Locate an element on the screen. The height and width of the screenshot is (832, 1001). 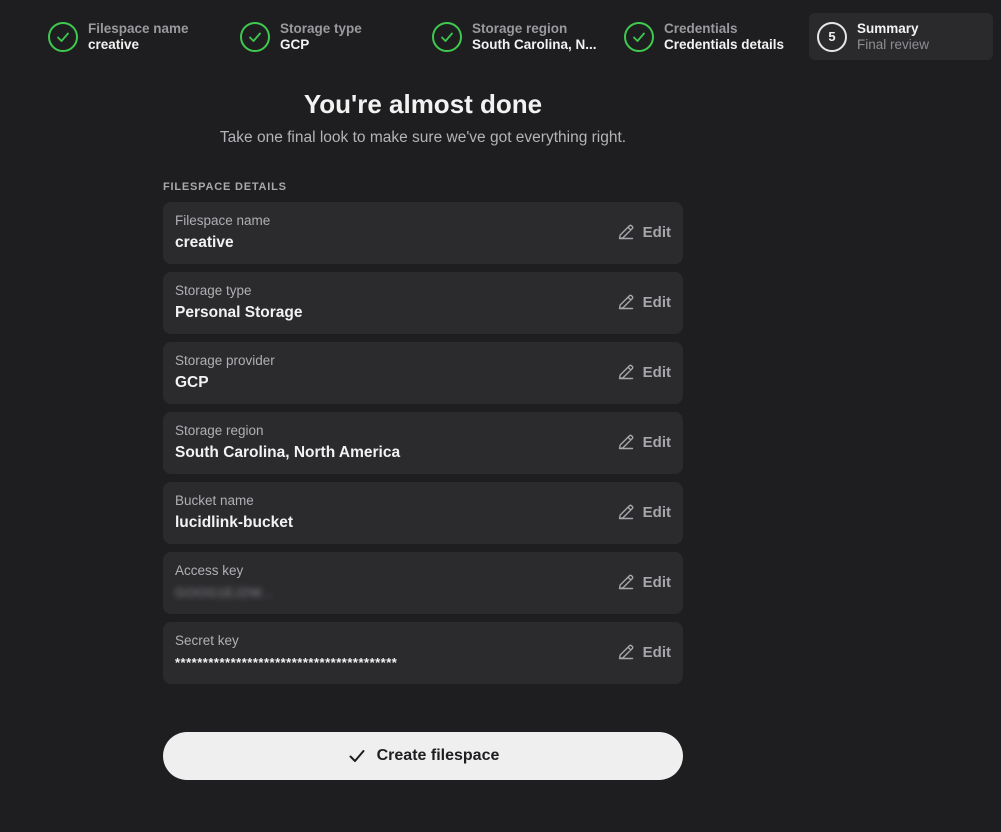
detail-value: Personal Storage is located at coordinates (239, 312).